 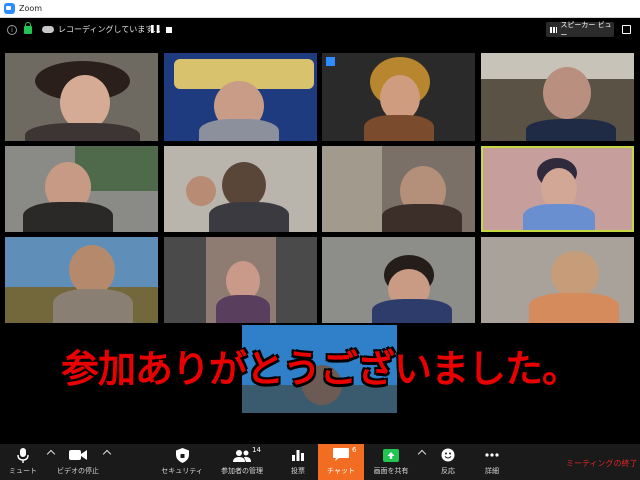 What do you see at coordinates (107, 454) in the screenshot?
I see `video-options-chevron-icon` at bounding box center [107, 454].